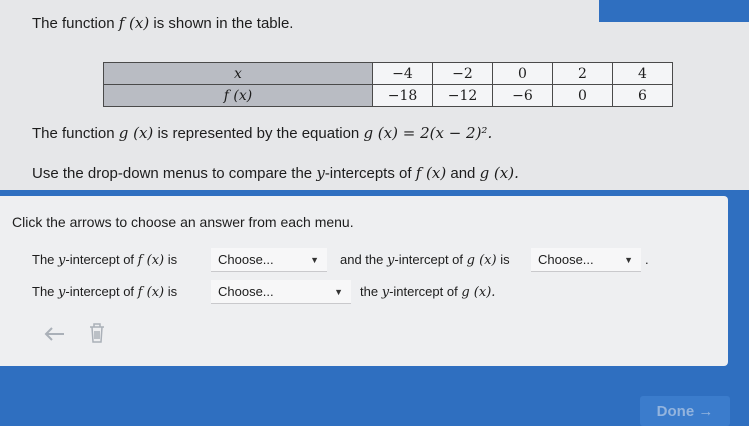  I want to click on line3-text: Use the drop-down menus to compare the, so click(172, 173).